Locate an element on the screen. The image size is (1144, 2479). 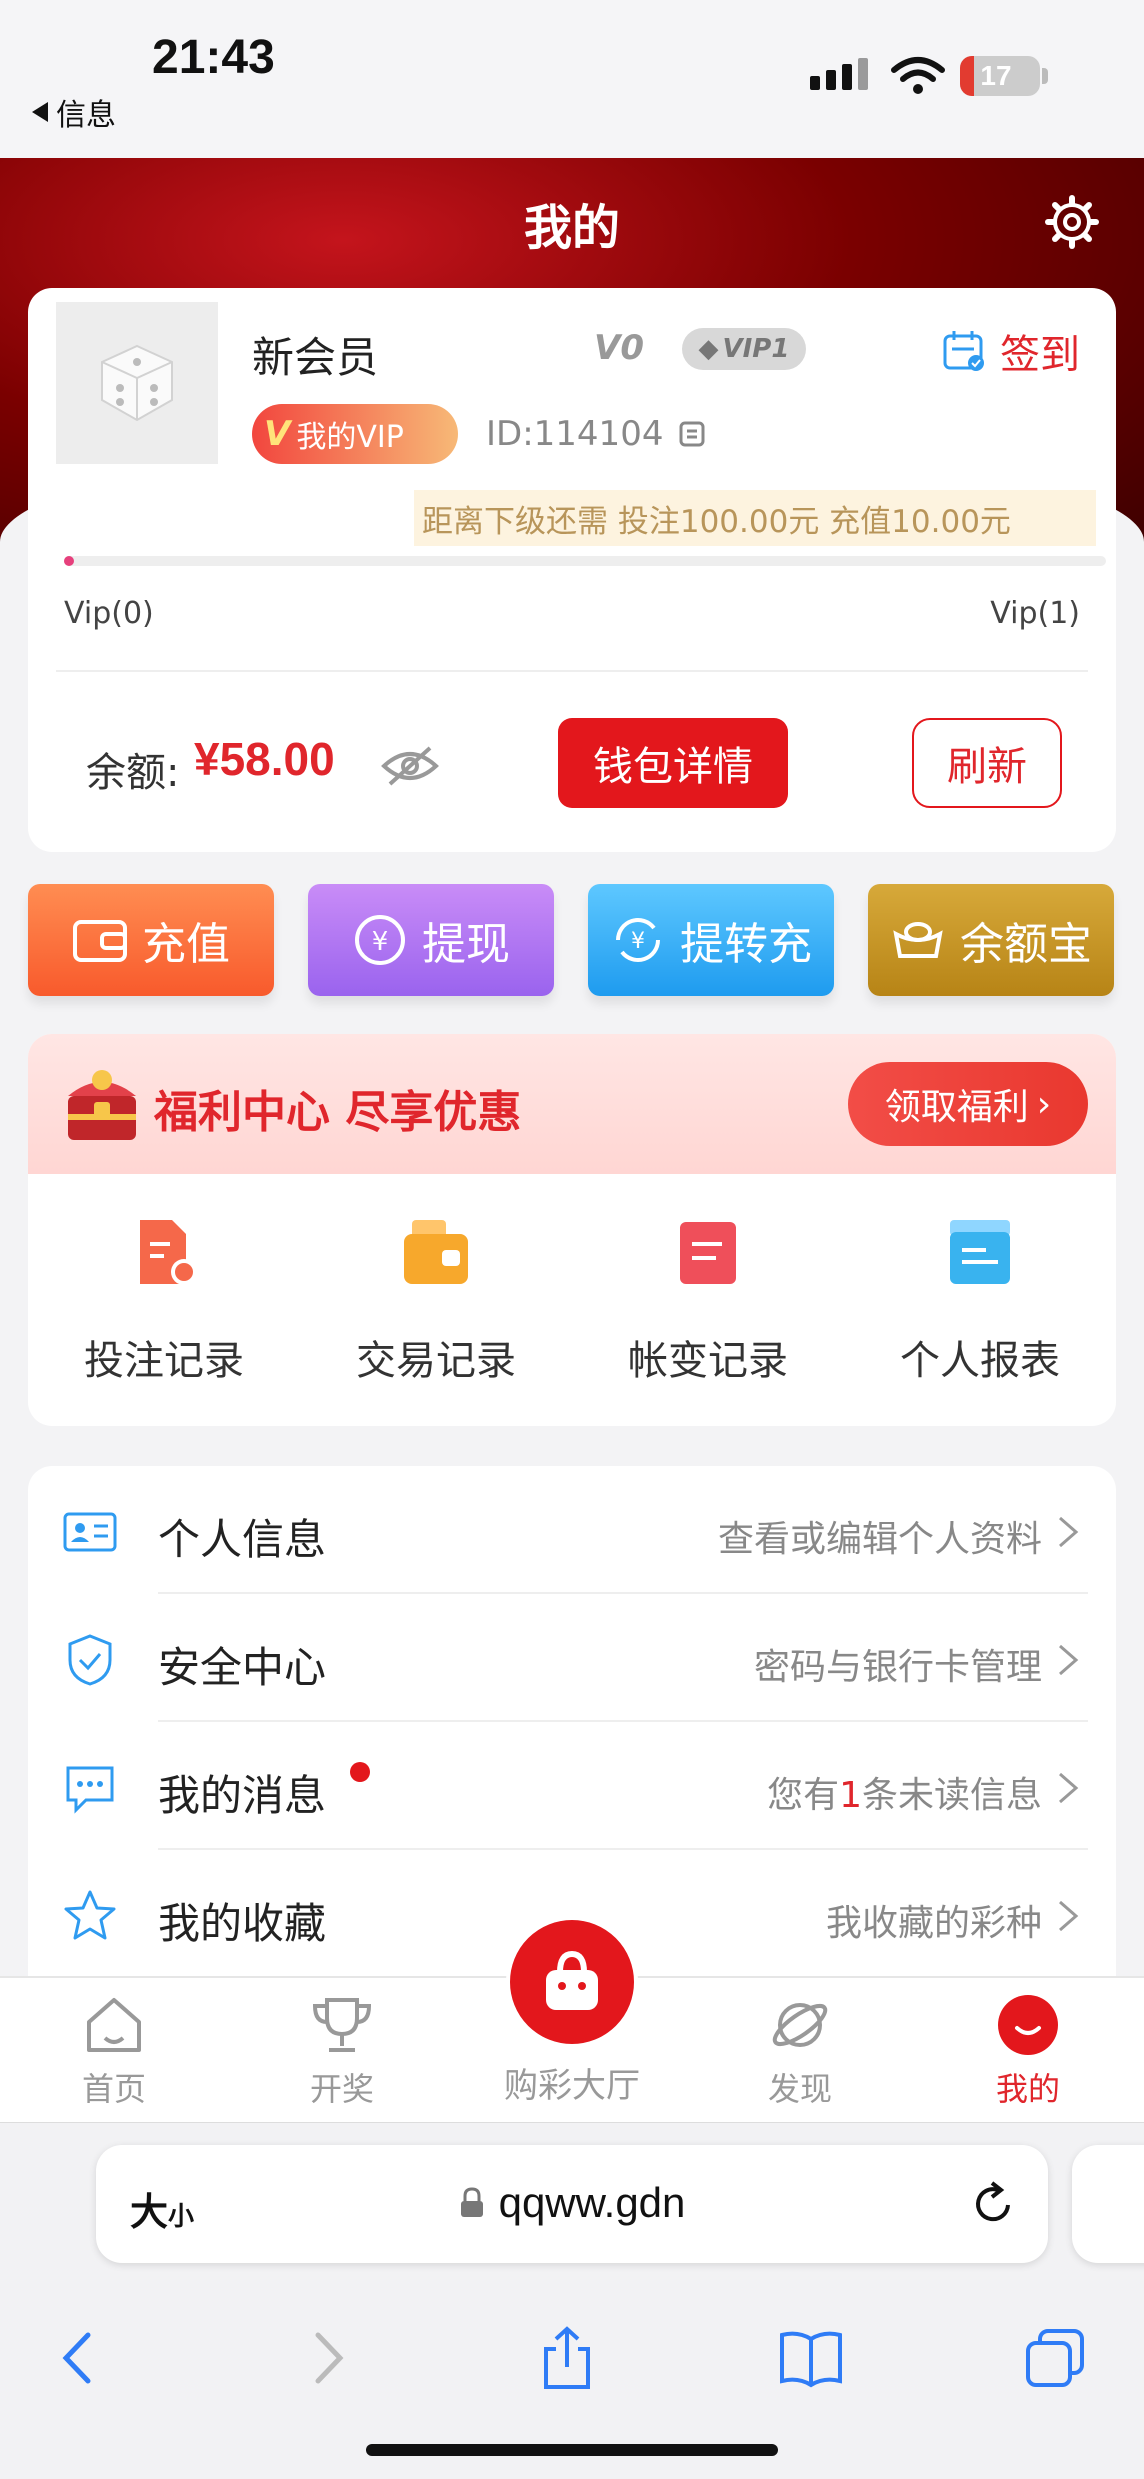
bookmarks-icon is located at coordinates (811, 2358).